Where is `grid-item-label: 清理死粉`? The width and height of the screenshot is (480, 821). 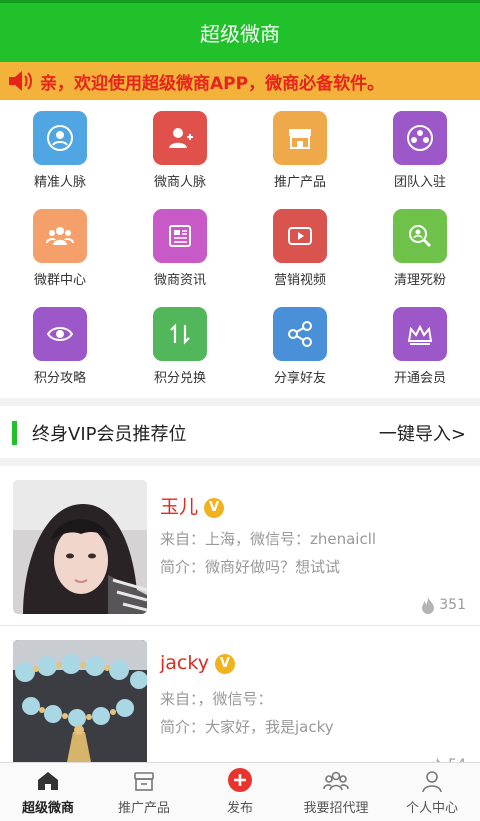 grid-item-label: 清理死粉 is located at coordinates (419, 280).